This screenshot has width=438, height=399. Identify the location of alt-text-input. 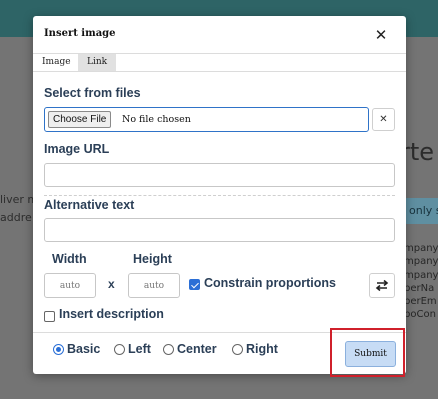
(219, 230).